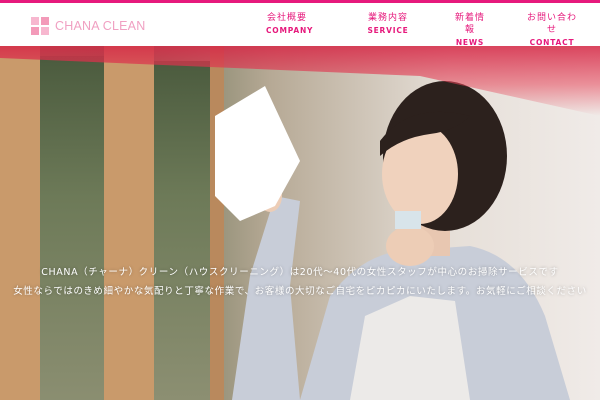  I want to click on nav-item-service: 業務内容 SERVICE, so click(388, 25).